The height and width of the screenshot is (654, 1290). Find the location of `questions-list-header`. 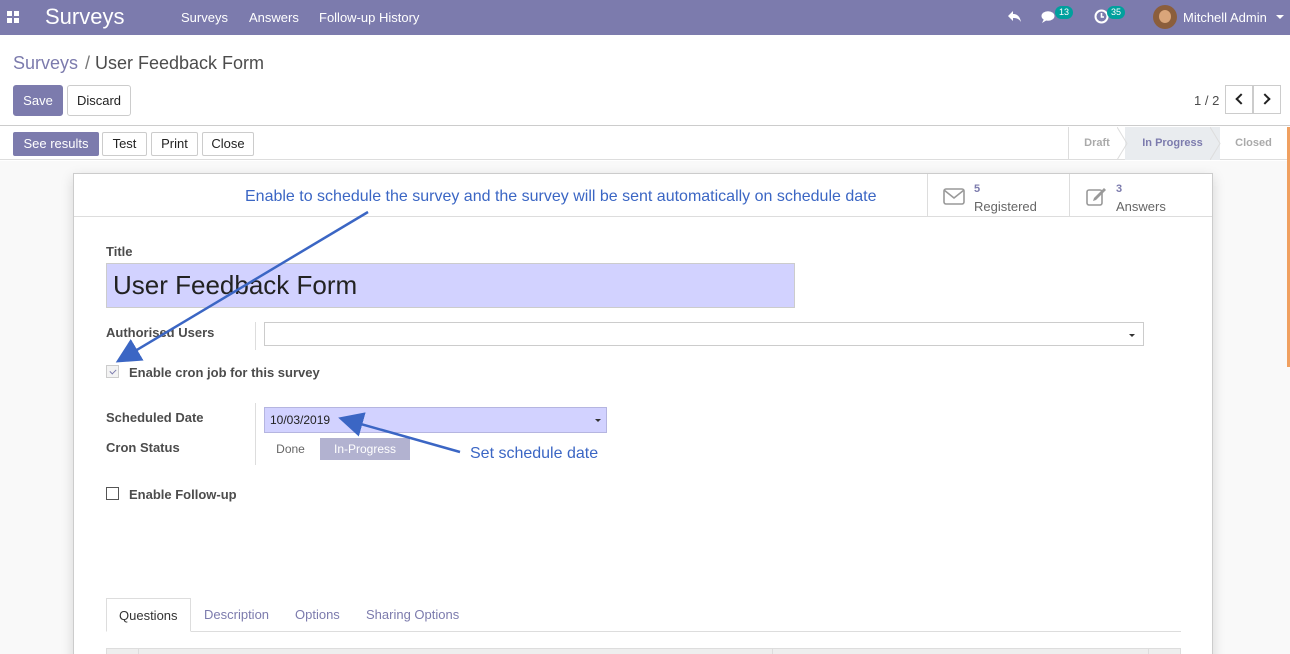

questions-list-header is located at coordinates (643, 651).